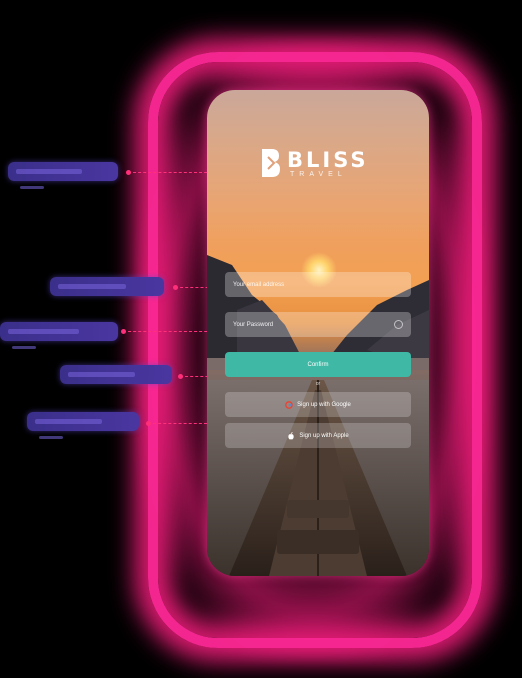 The image size is (522, 678). I want to click on brand-tagline: TRAVEL, so click(318, 174).